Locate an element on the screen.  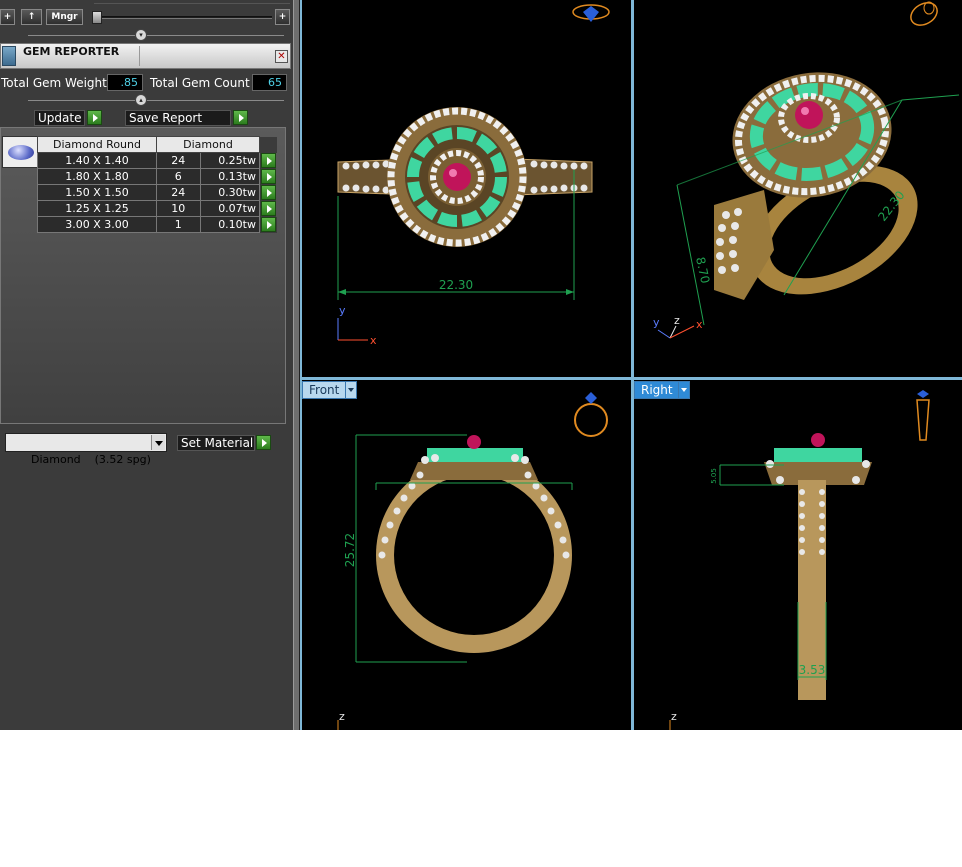
perspective-view-ring: 22.30 8.70 y z x is located at coordinates (806, 169).